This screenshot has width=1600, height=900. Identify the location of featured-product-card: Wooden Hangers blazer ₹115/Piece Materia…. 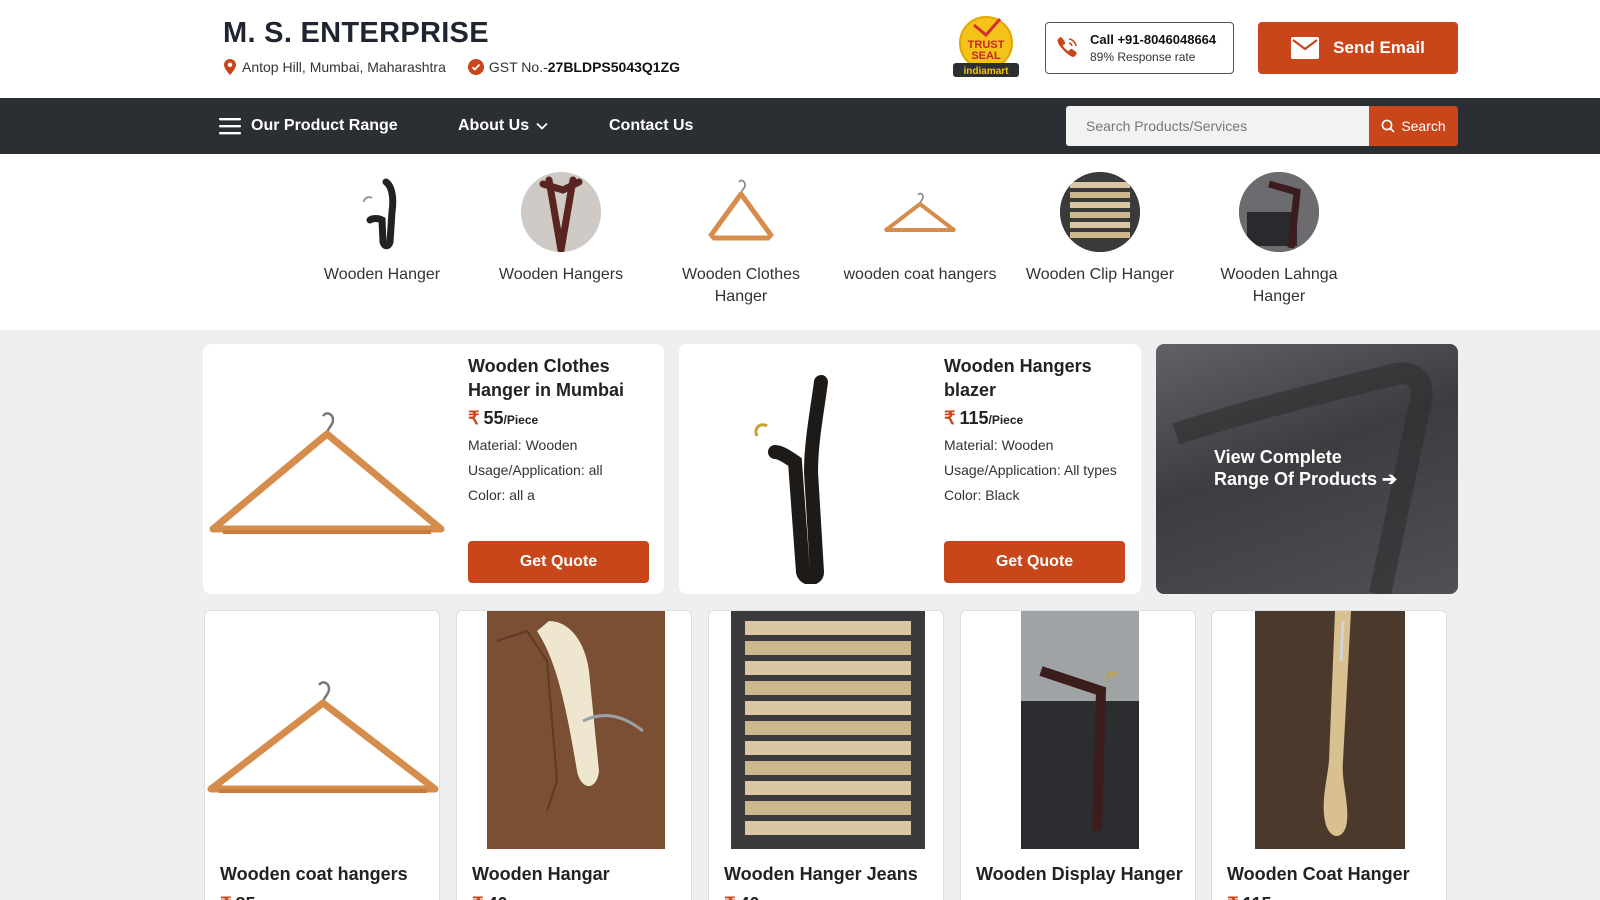
(910, 469).